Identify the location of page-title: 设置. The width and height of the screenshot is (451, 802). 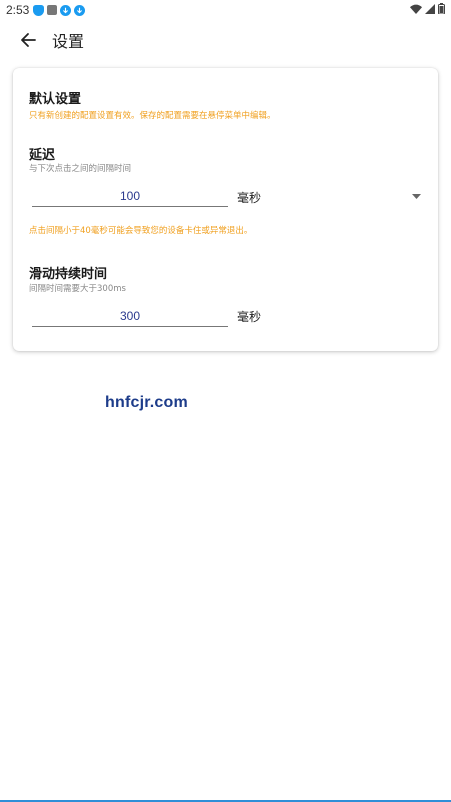
(68, 41).